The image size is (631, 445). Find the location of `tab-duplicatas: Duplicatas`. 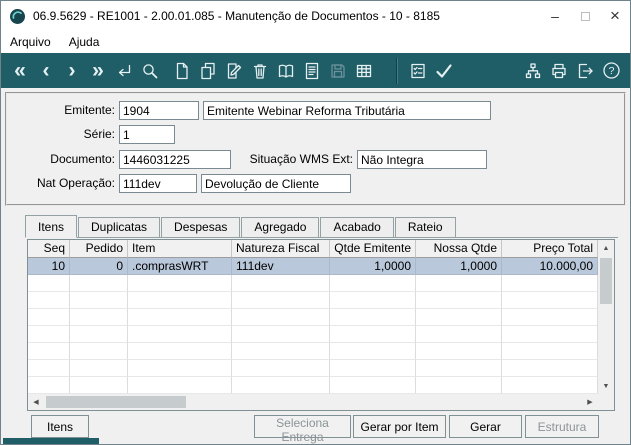

tab-duplicatas: Duplicatas is located at coordinates (119, 227).